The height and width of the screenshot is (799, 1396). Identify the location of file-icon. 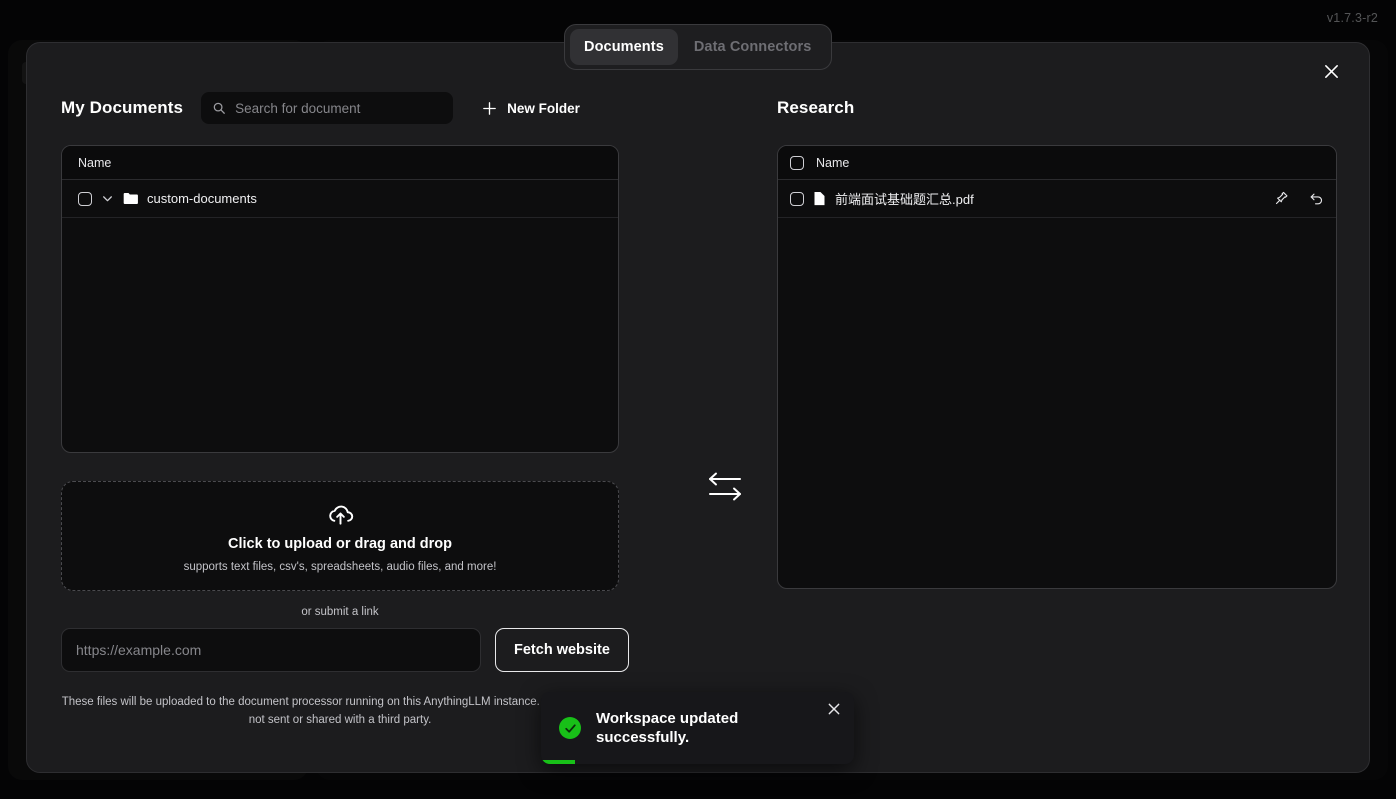
(819, 198).